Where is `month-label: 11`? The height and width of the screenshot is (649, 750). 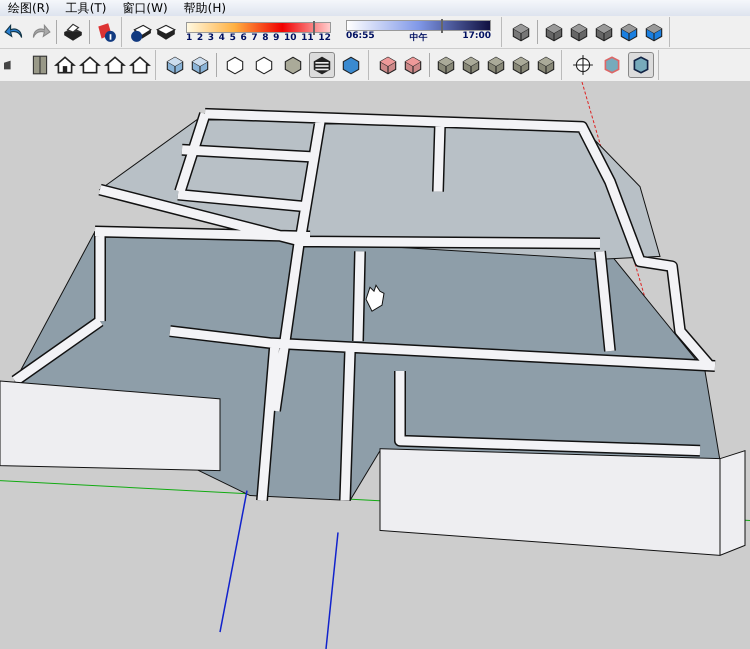 month-label: 11 is located at coordinates (307, 37).